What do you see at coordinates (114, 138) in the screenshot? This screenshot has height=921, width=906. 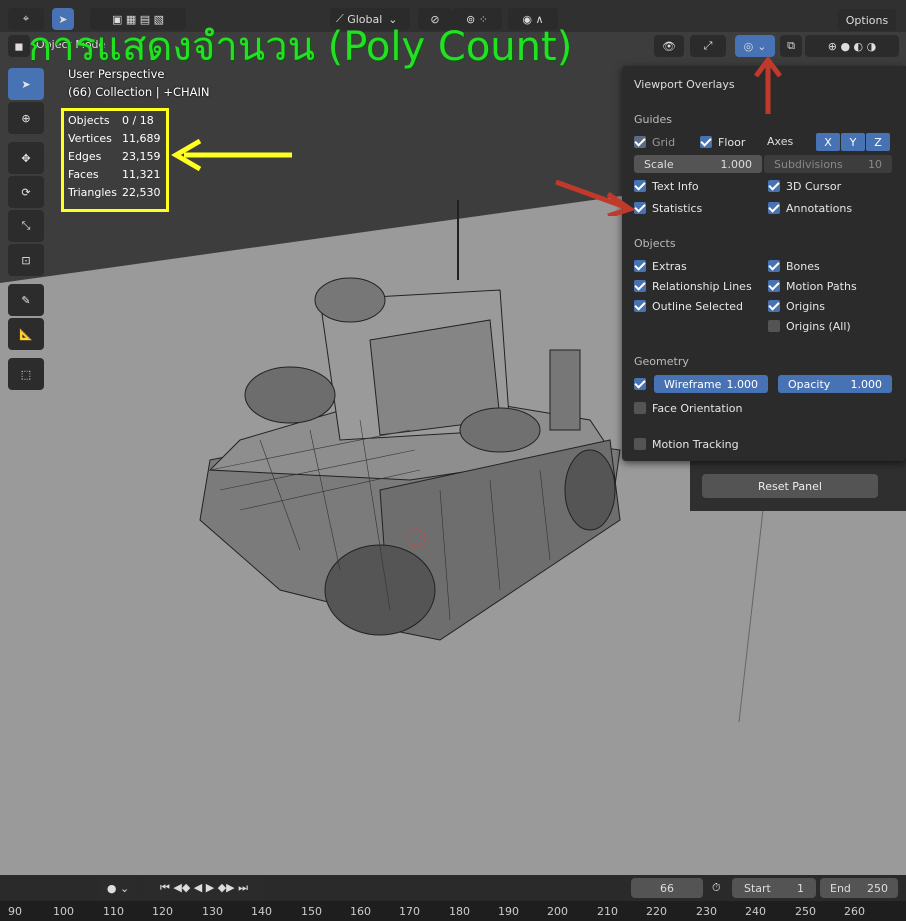 I see `stat-vertices: Vertices 11,689` at bounding box center [114, 138].